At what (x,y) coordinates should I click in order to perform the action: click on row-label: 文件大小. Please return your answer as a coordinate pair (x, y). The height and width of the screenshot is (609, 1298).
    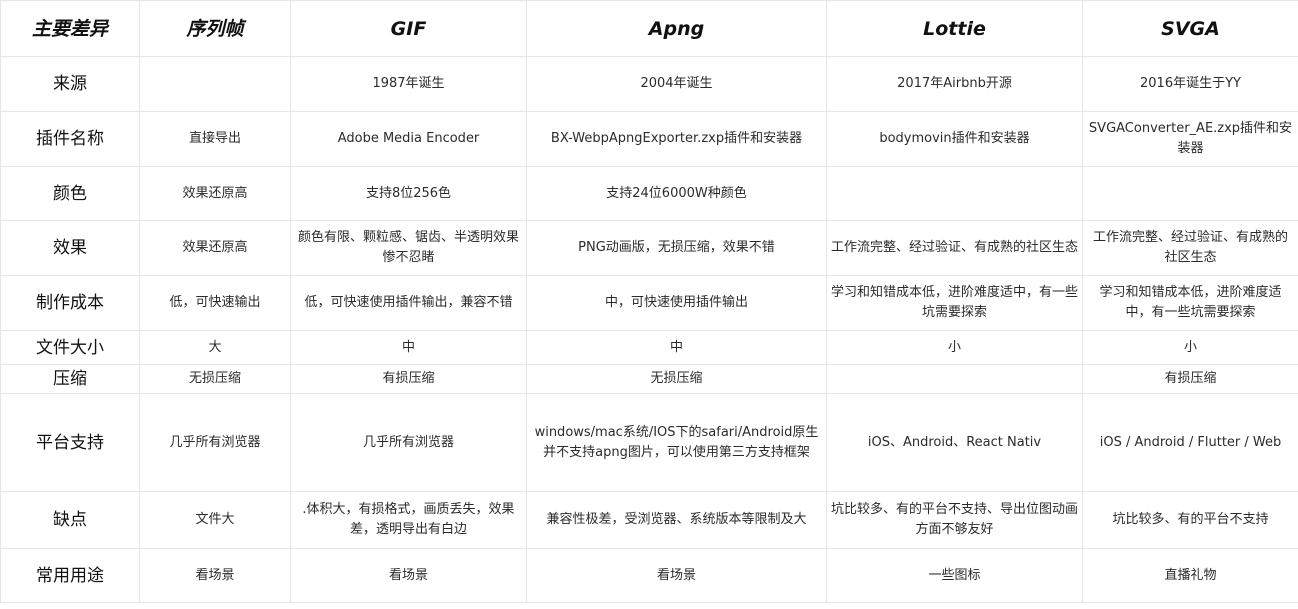
    Looking at the image, I should click on (70, 347).